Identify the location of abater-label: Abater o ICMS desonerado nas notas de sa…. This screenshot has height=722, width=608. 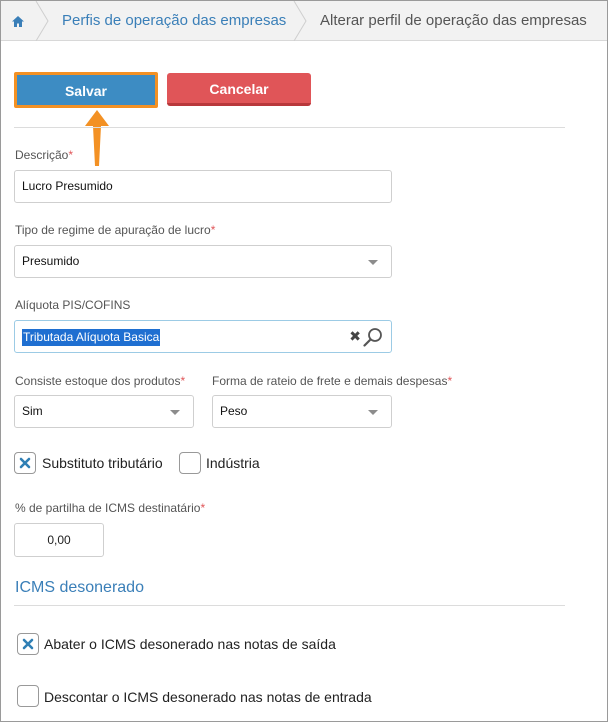
(190, 644).